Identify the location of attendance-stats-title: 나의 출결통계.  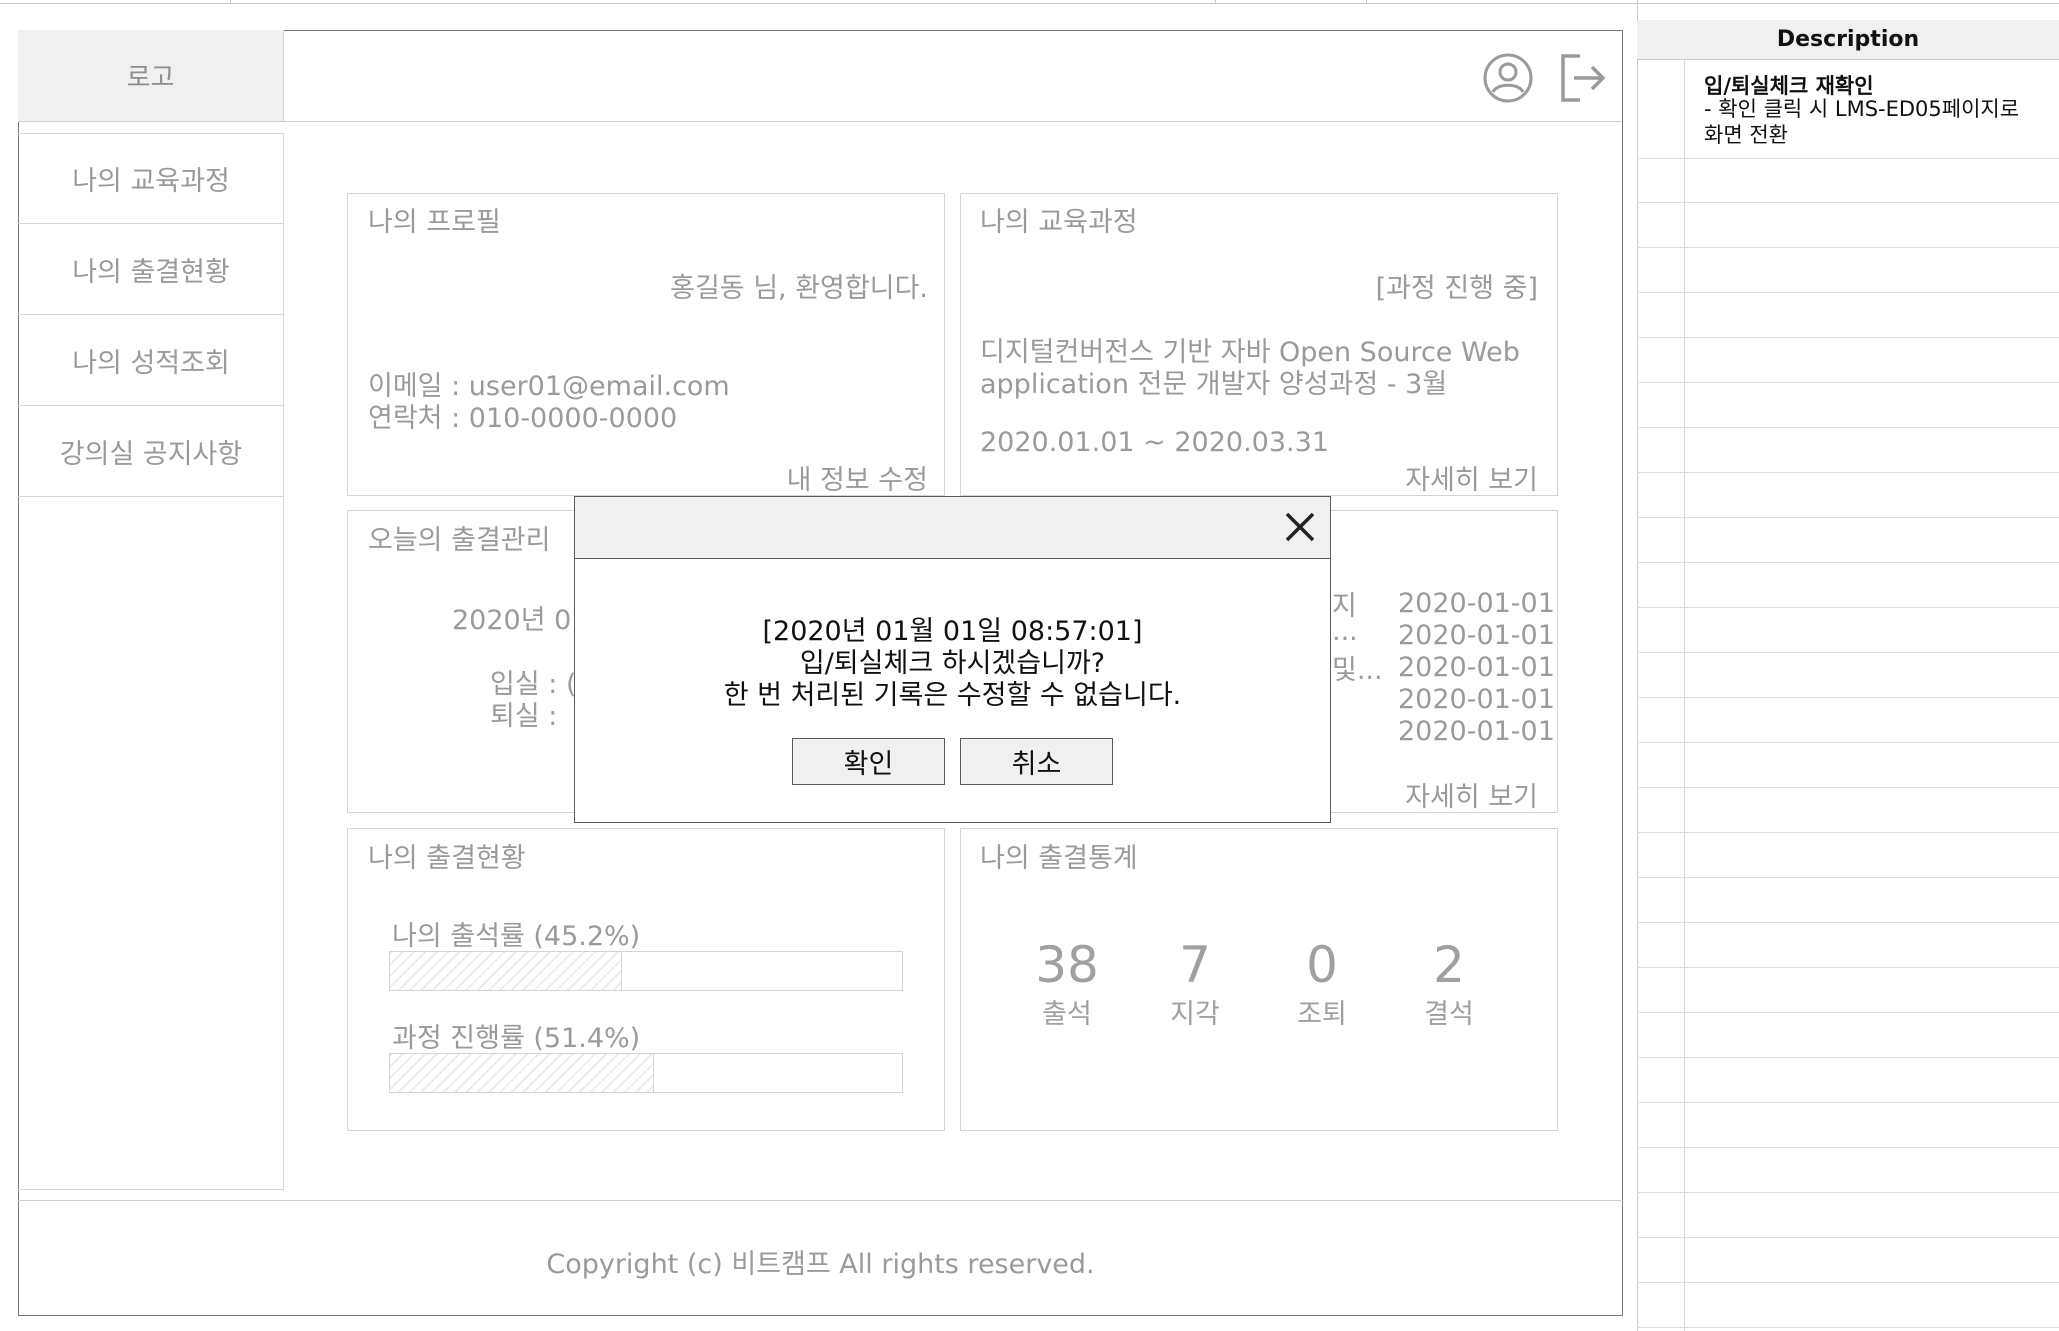
(1059, 858).